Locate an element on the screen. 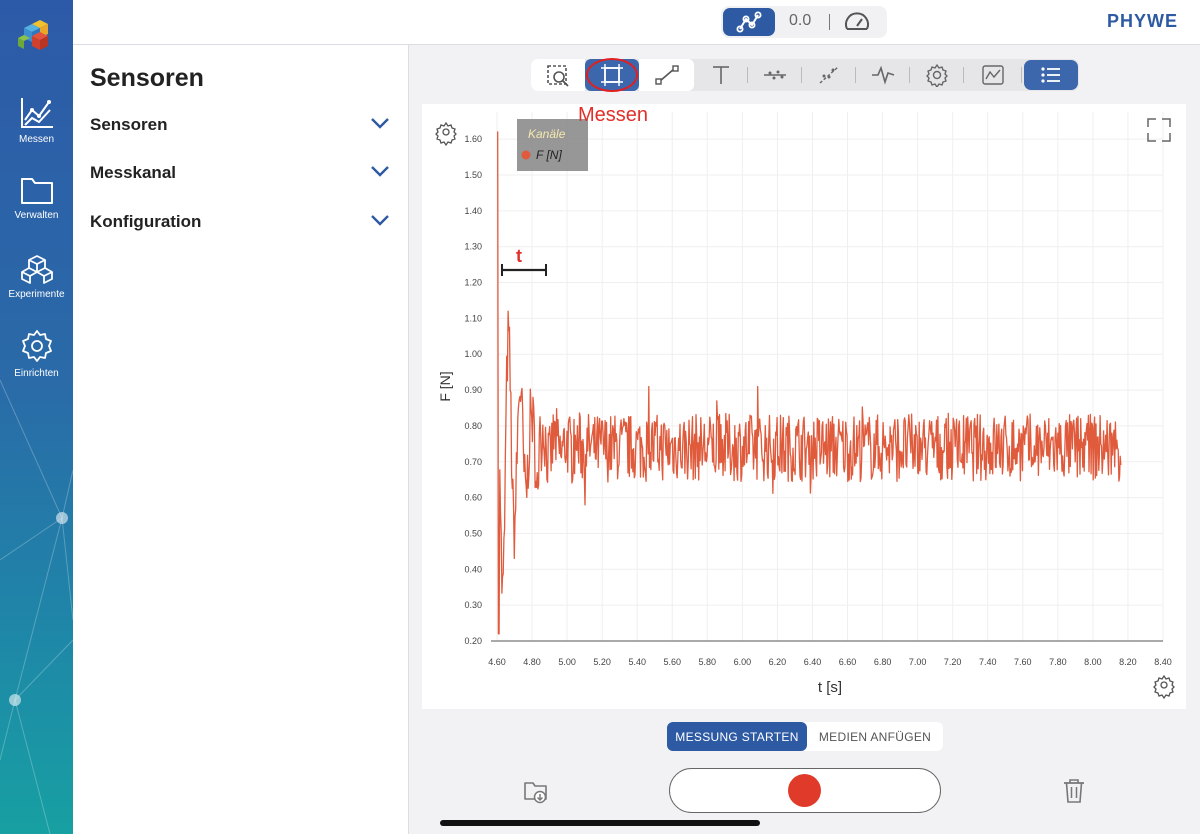 The height and width of the screenshot is (834, 1200). gauge-icon is located at coordinates (857, 22).